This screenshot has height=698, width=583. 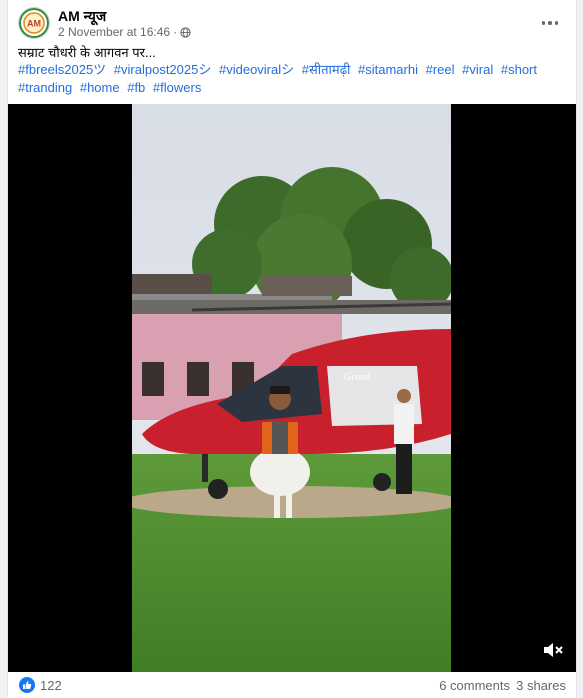 What do you see at coordinates (388, 69) in the screenshot?
I see `hashtag-link: #sitamarhi` at bounding box center [388, 69].